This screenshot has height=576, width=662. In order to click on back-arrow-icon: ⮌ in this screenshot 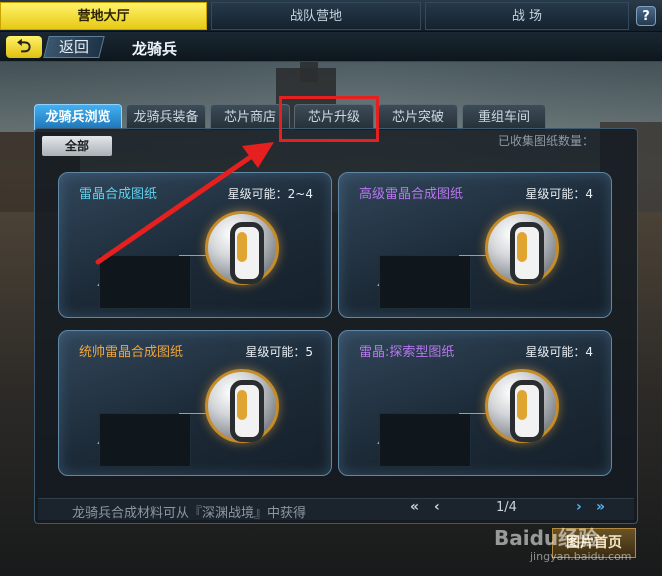, I will do `click(24, 47)`.